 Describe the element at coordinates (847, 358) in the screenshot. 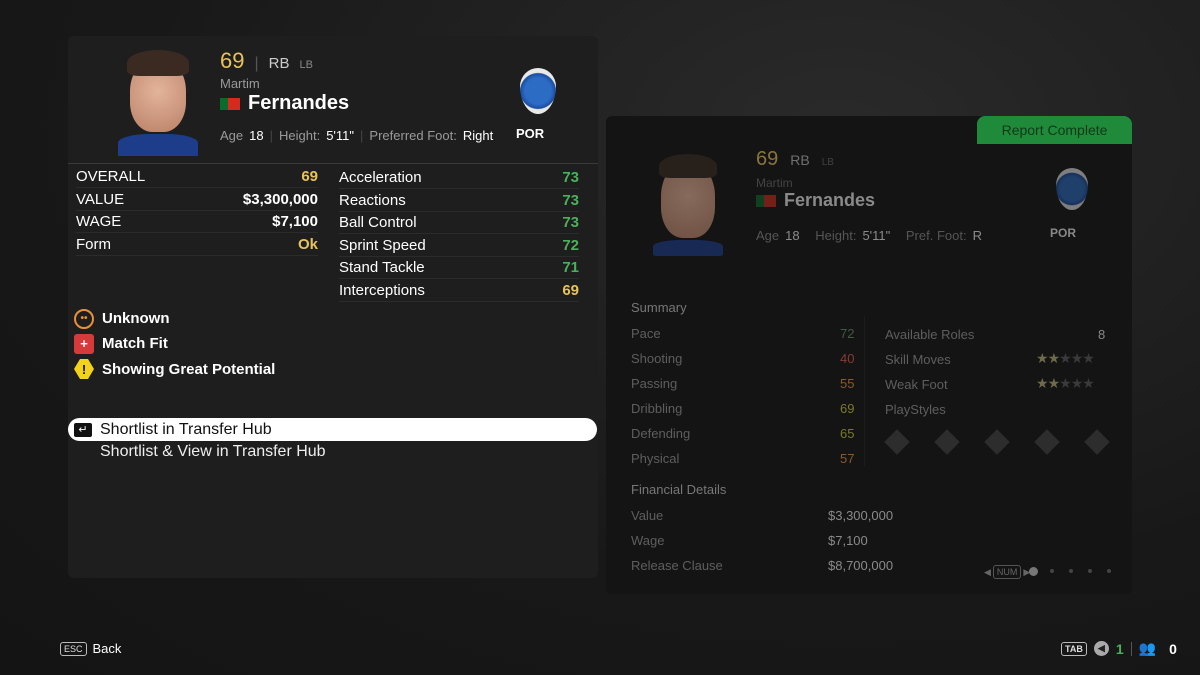

I see `report-summary-value: 40` at that location.